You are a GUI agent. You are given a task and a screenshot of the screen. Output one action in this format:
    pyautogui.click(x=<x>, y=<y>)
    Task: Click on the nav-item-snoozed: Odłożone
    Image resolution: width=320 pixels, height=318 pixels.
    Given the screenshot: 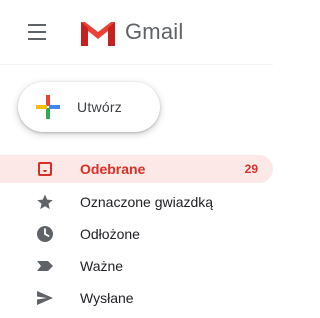 What is the action you would take?
    pyautogui.click(x=136, y=233)
    